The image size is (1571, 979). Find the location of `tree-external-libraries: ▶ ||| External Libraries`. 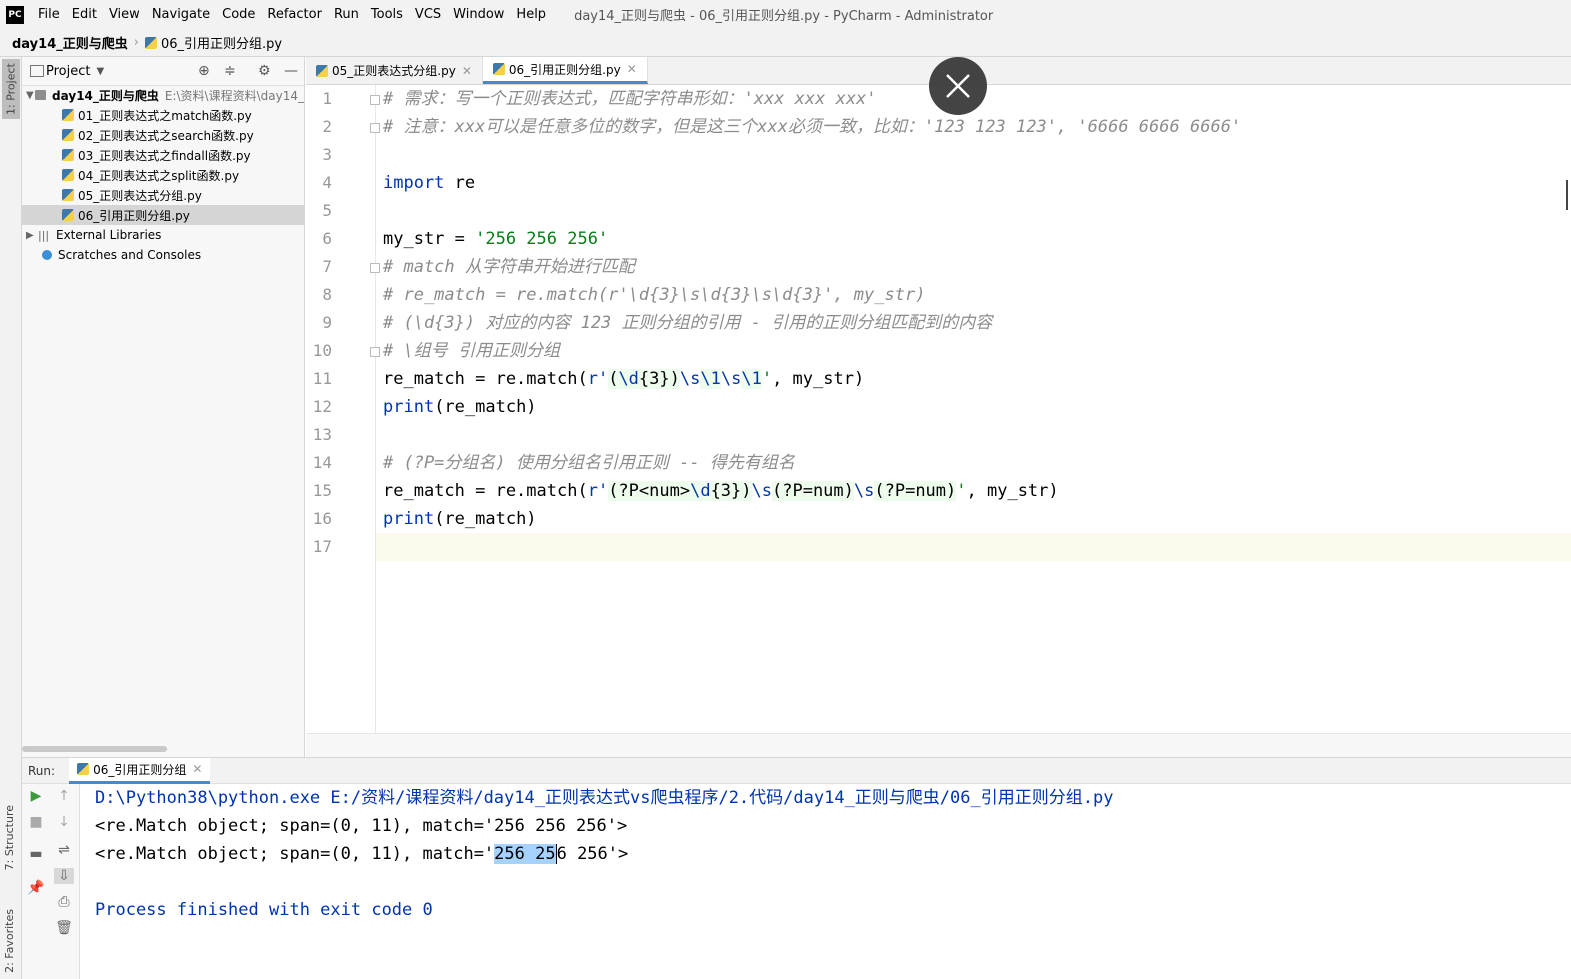

tree-external-libraries: ▶ ||| External Libraries is located at coordinates (163, 235).